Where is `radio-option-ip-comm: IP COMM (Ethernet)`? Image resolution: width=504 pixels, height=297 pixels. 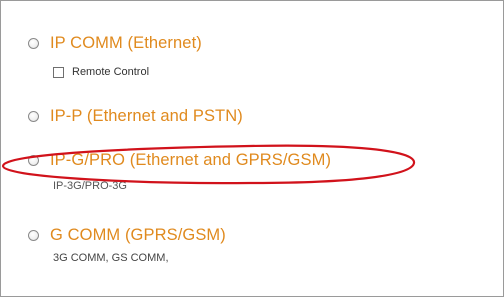
radio-option-ip-comm: IP COMM (Ethernet) is located at coordinates (115, 43).